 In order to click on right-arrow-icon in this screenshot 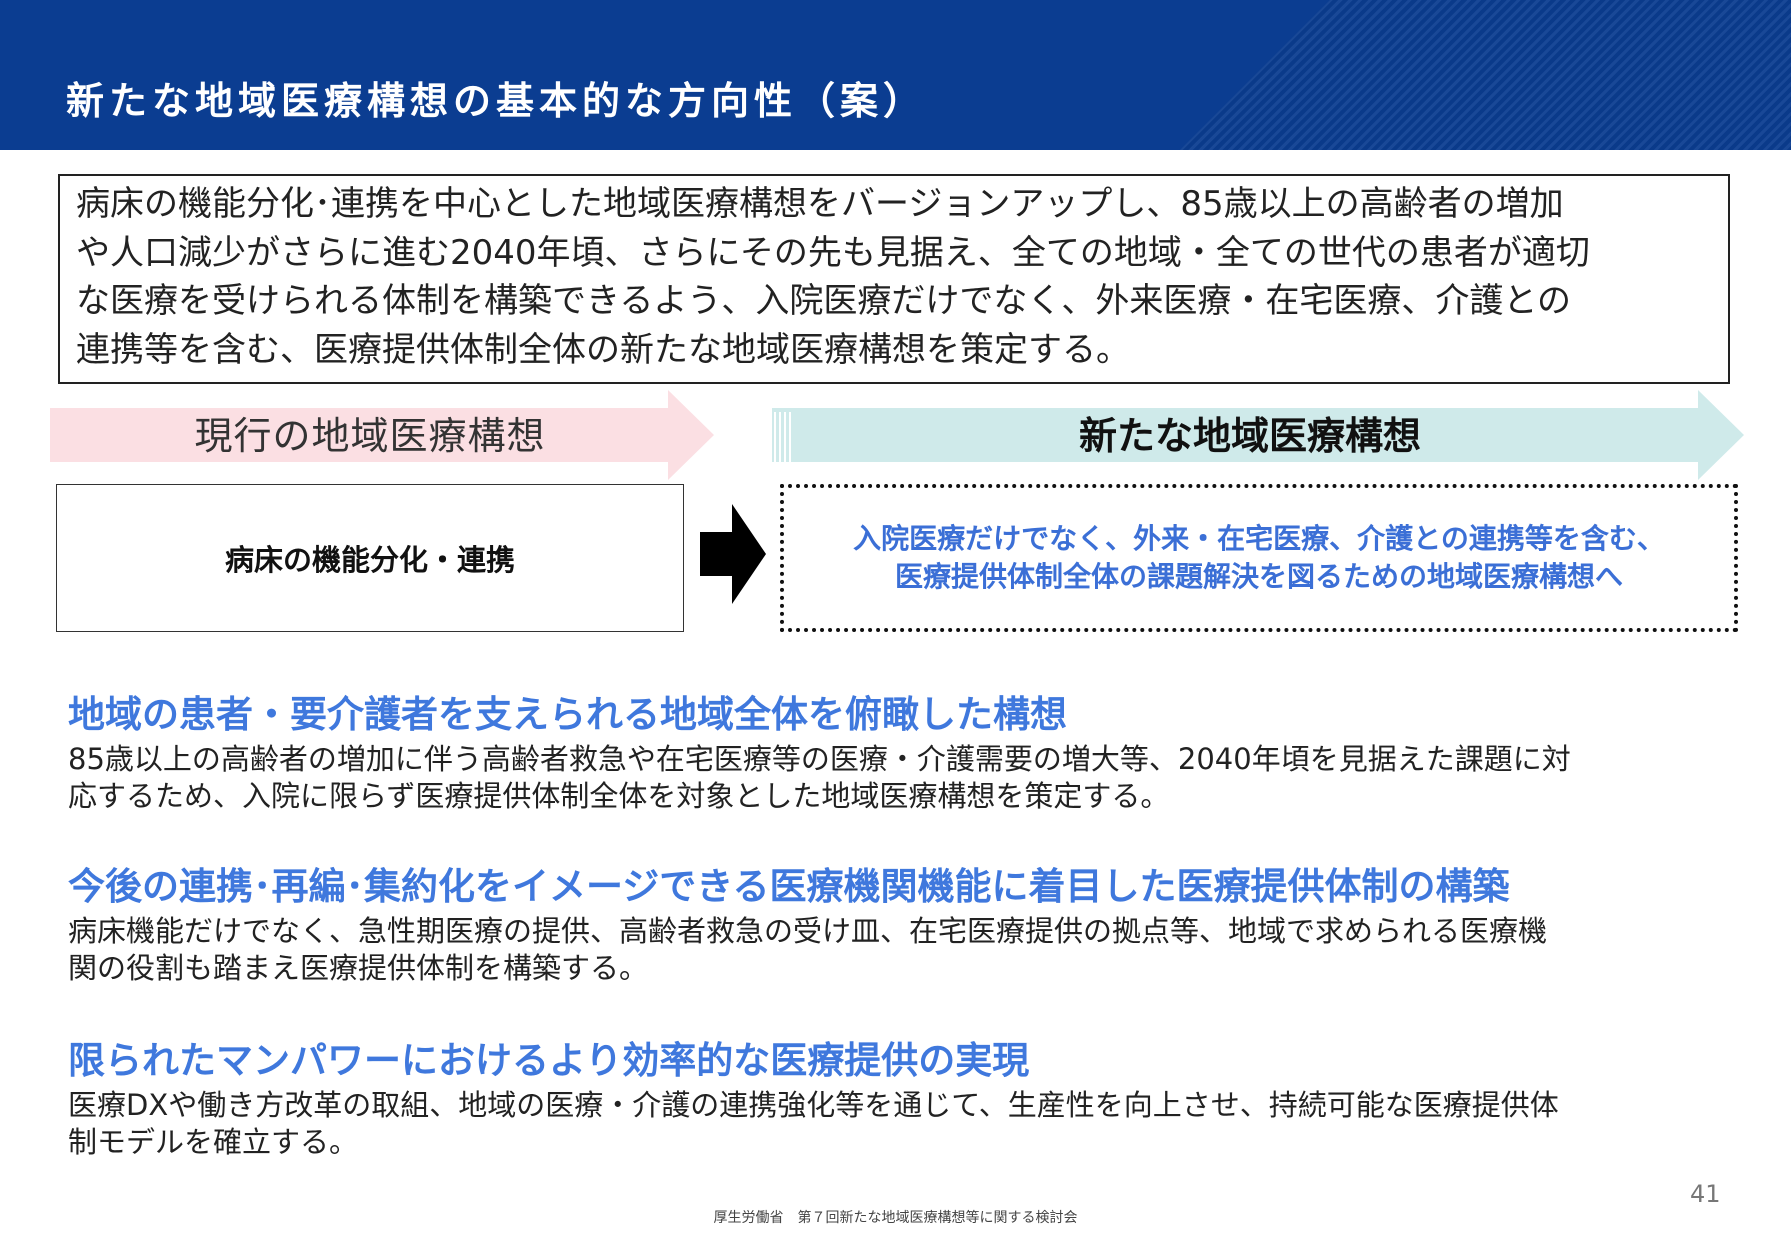, I will do `click(733, 554)`.